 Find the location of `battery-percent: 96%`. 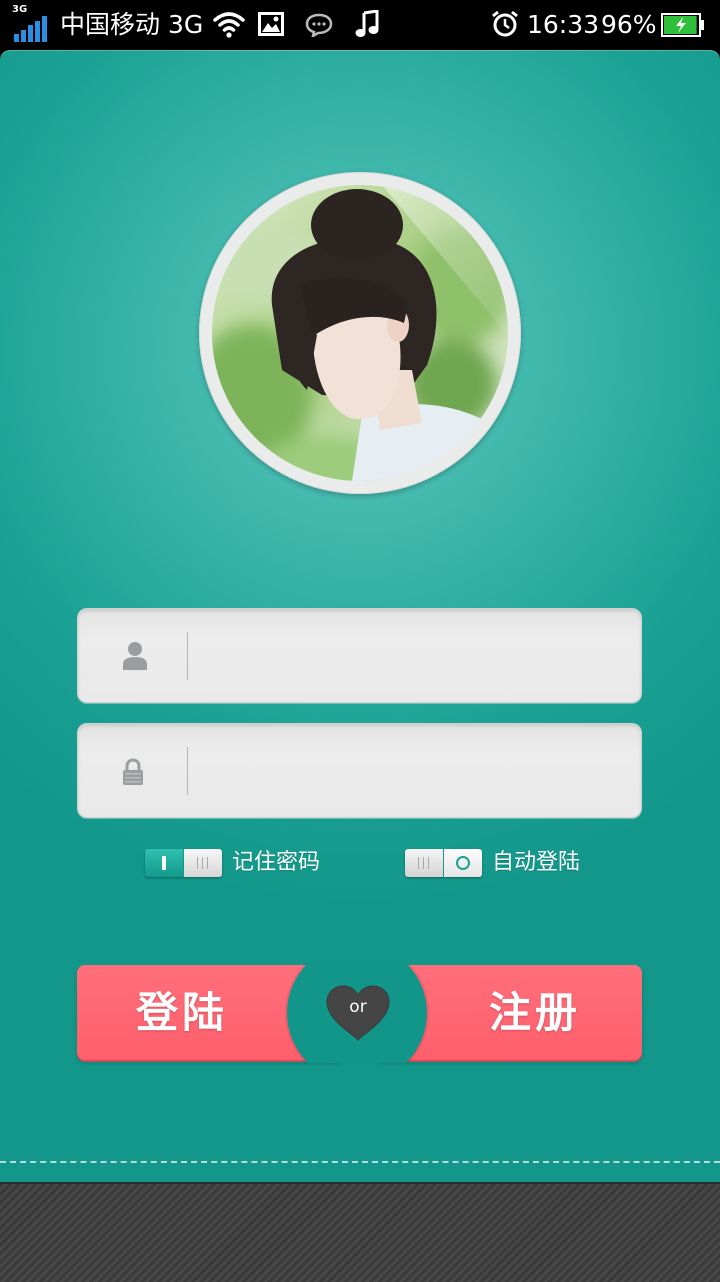

battery-percent: 96% is located at coordinates (629, 24).